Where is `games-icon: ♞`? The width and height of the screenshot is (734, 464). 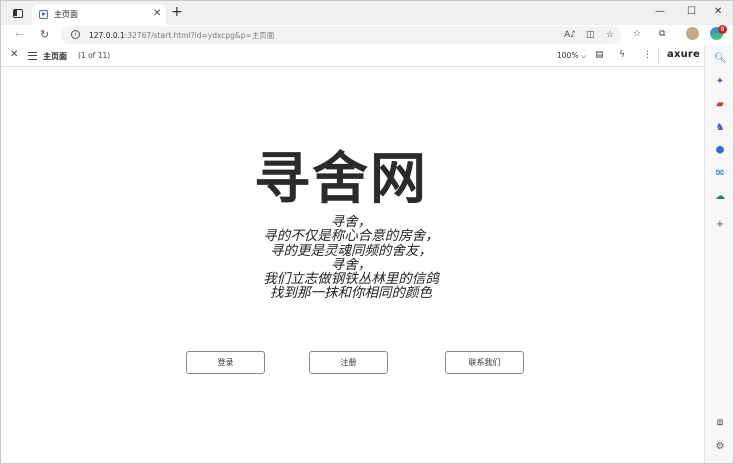 games-icon: ♞ is located at coordinates (720, 128).